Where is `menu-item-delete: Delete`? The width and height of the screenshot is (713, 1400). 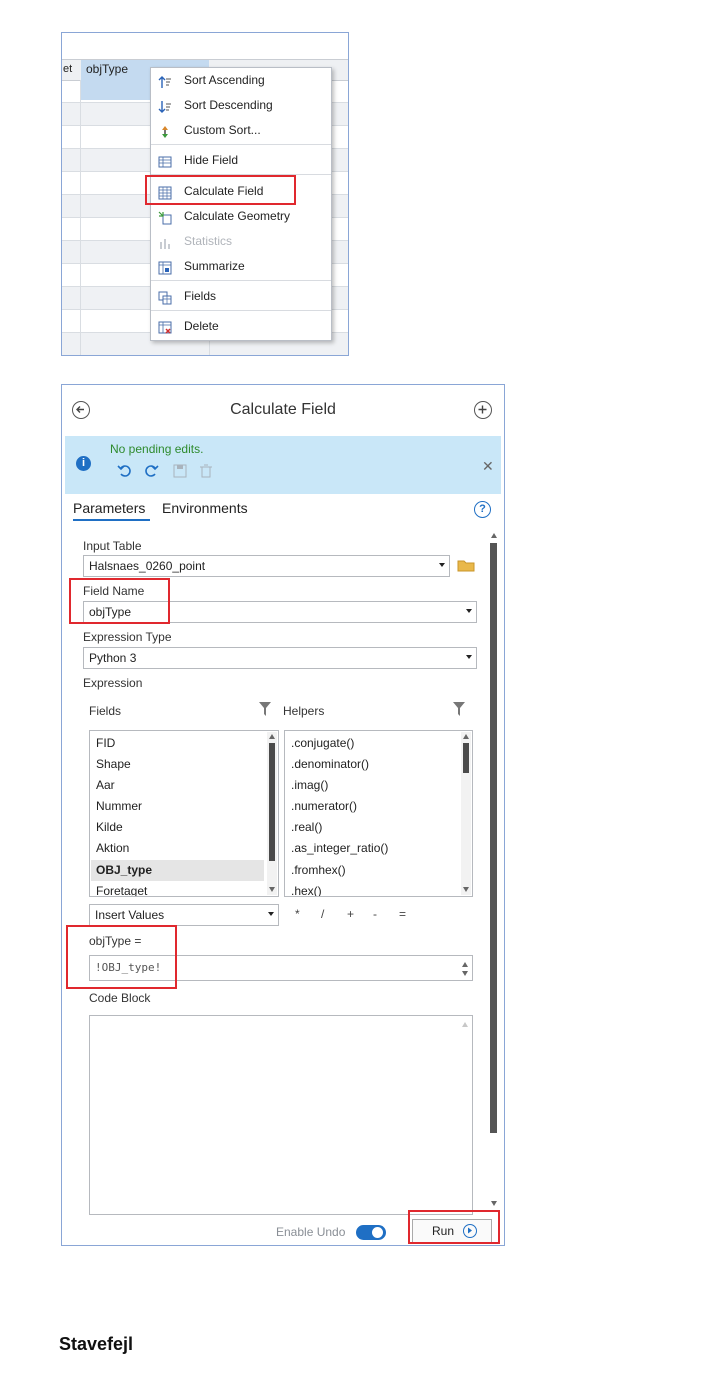 menu-item-delete: Delete is located at coordinates (241, 326).